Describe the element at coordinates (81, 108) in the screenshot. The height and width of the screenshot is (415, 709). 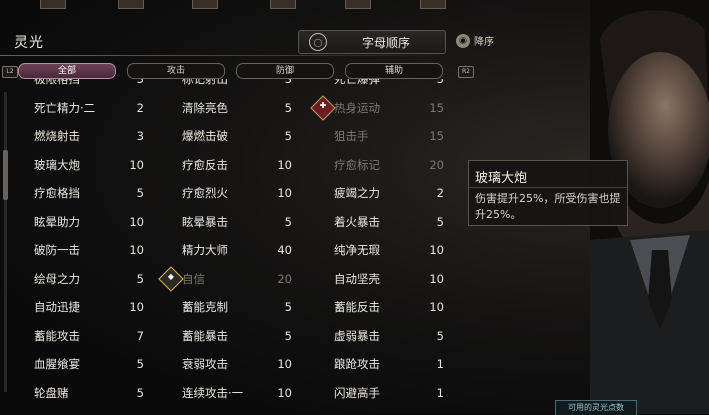
I see `perk-item: 死亡精力·二 2` at that location.